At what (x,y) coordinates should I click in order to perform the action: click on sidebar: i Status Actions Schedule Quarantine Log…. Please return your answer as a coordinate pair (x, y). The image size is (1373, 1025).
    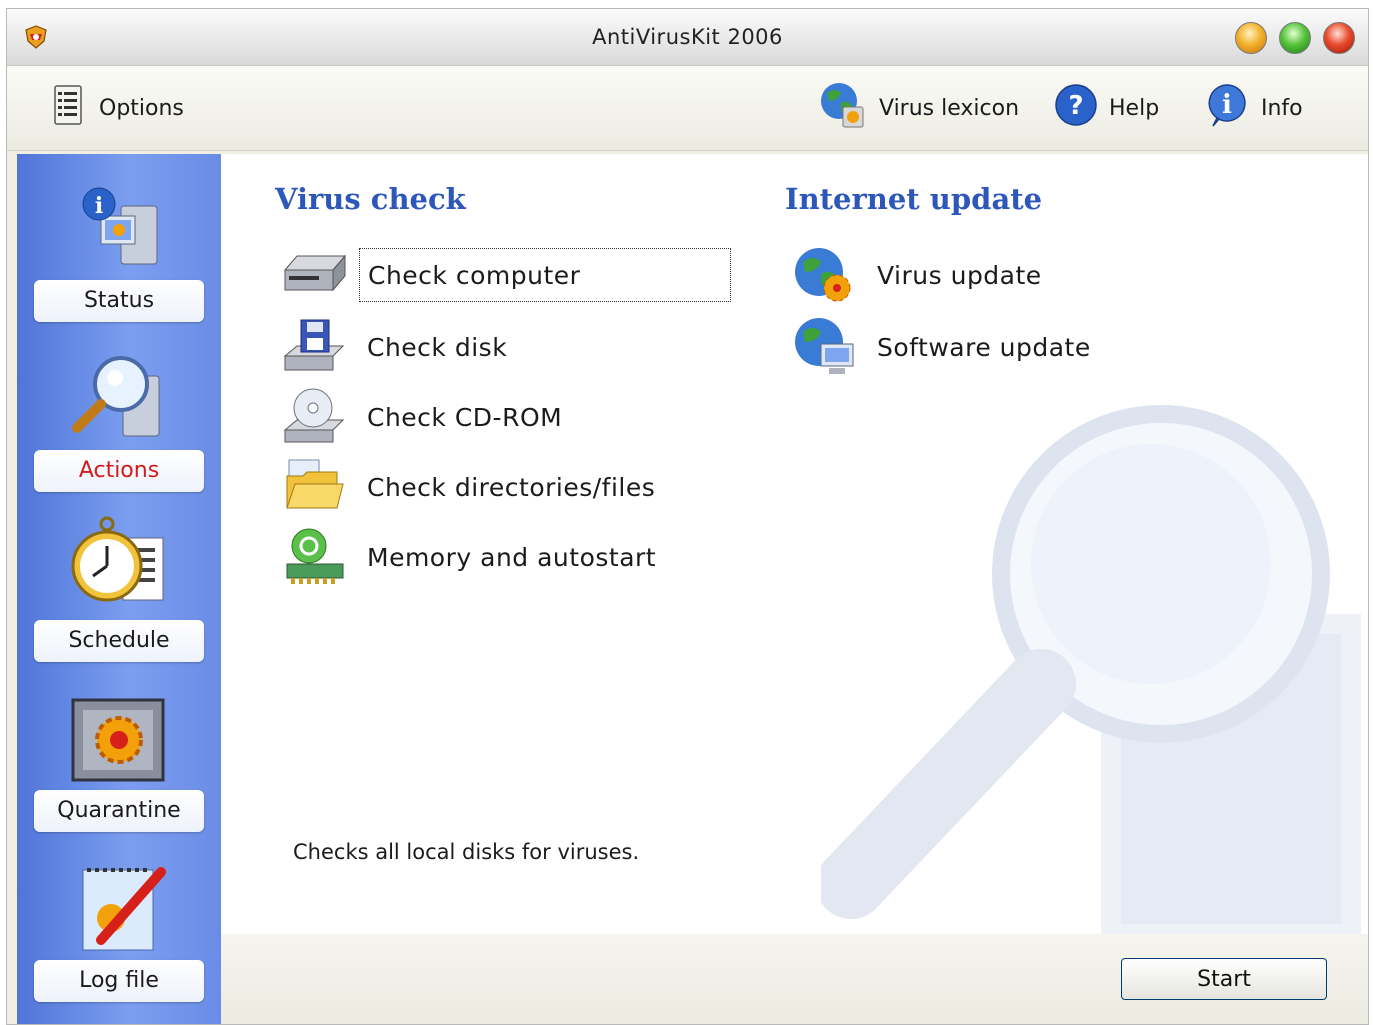
    Looking at the image, I should click on (119, 589).